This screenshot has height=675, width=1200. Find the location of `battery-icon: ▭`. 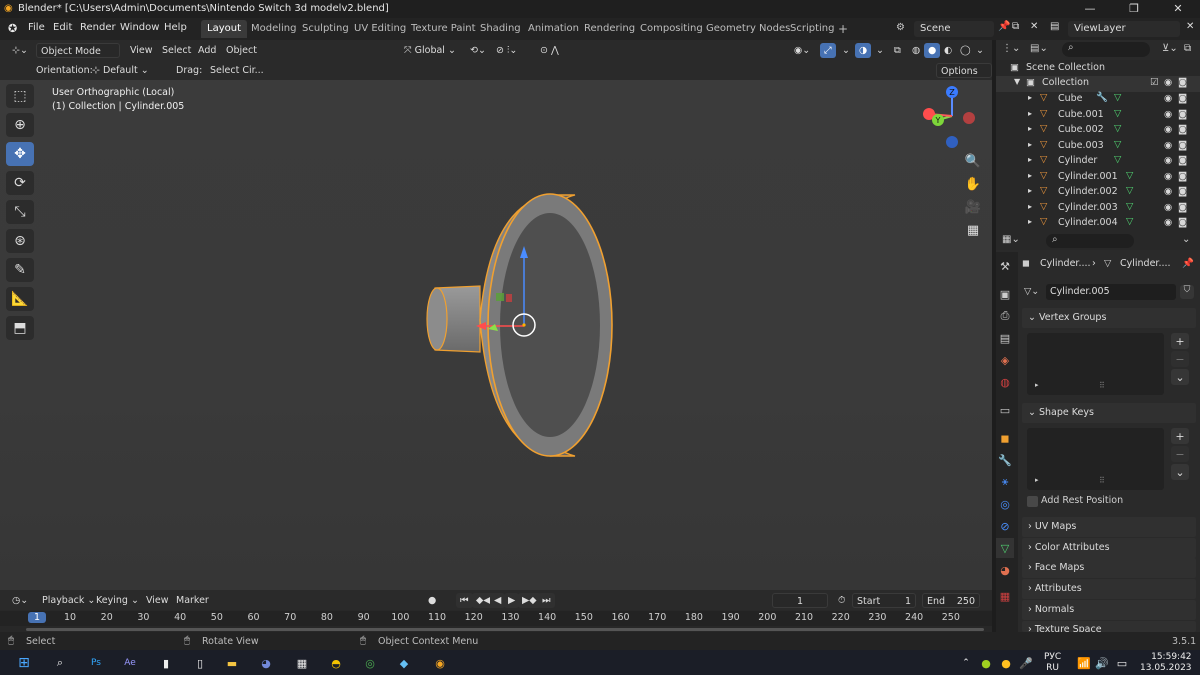

battery-icon: ▭ is located at coordinates (1122, 663).